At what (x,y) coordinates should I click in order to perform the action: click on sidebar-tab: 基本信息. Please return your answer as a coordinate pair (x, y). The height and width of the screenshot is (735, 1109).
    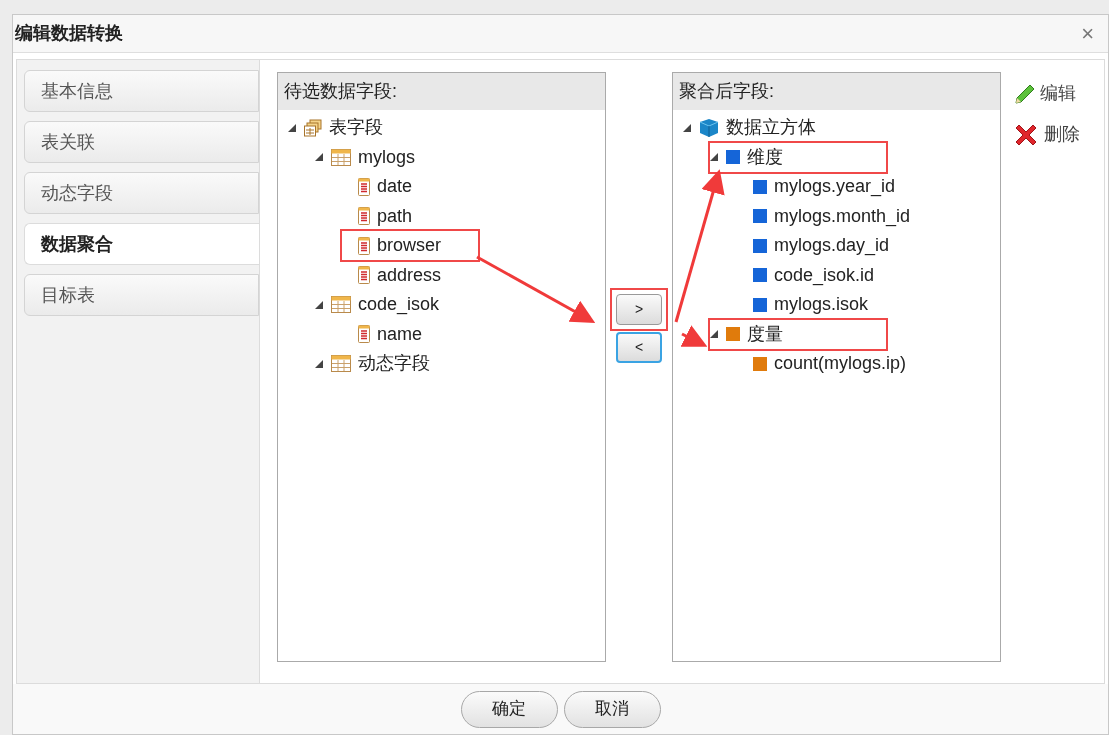
    Looking at the image, I should click on (141, 91).